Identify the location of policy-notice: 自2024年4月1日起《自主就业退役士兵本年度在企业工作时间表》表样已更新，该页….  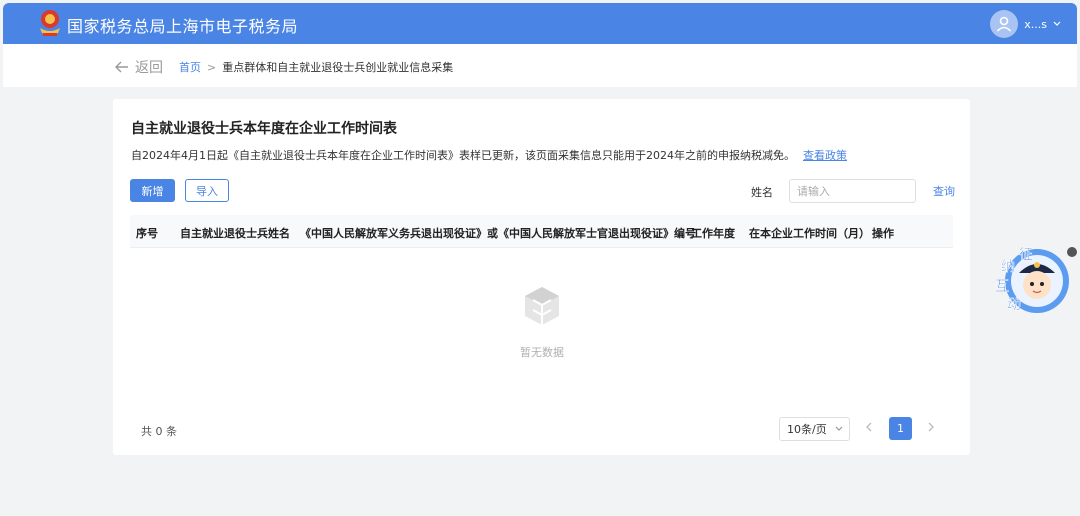
(489, 155).